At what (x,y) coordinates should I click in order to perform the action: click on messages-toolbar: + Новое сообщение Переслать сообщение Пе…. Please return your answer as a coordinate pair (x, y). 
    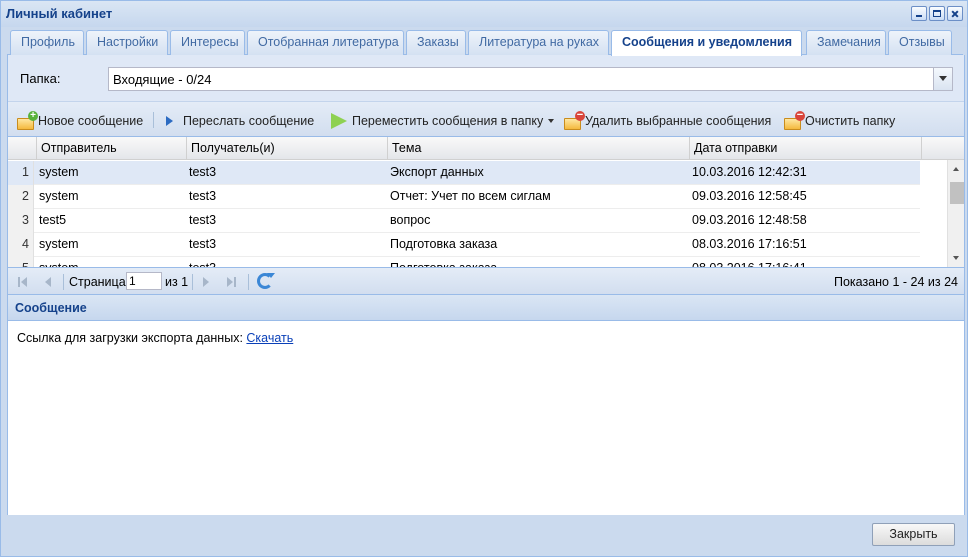
    Looking at the image, I should click on (486, 119).